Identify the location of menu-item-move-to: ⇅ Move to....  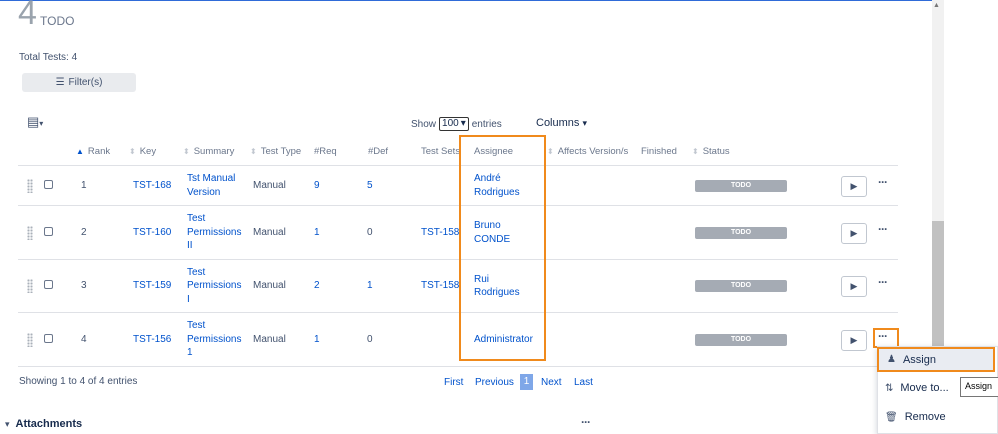
(917, 388).